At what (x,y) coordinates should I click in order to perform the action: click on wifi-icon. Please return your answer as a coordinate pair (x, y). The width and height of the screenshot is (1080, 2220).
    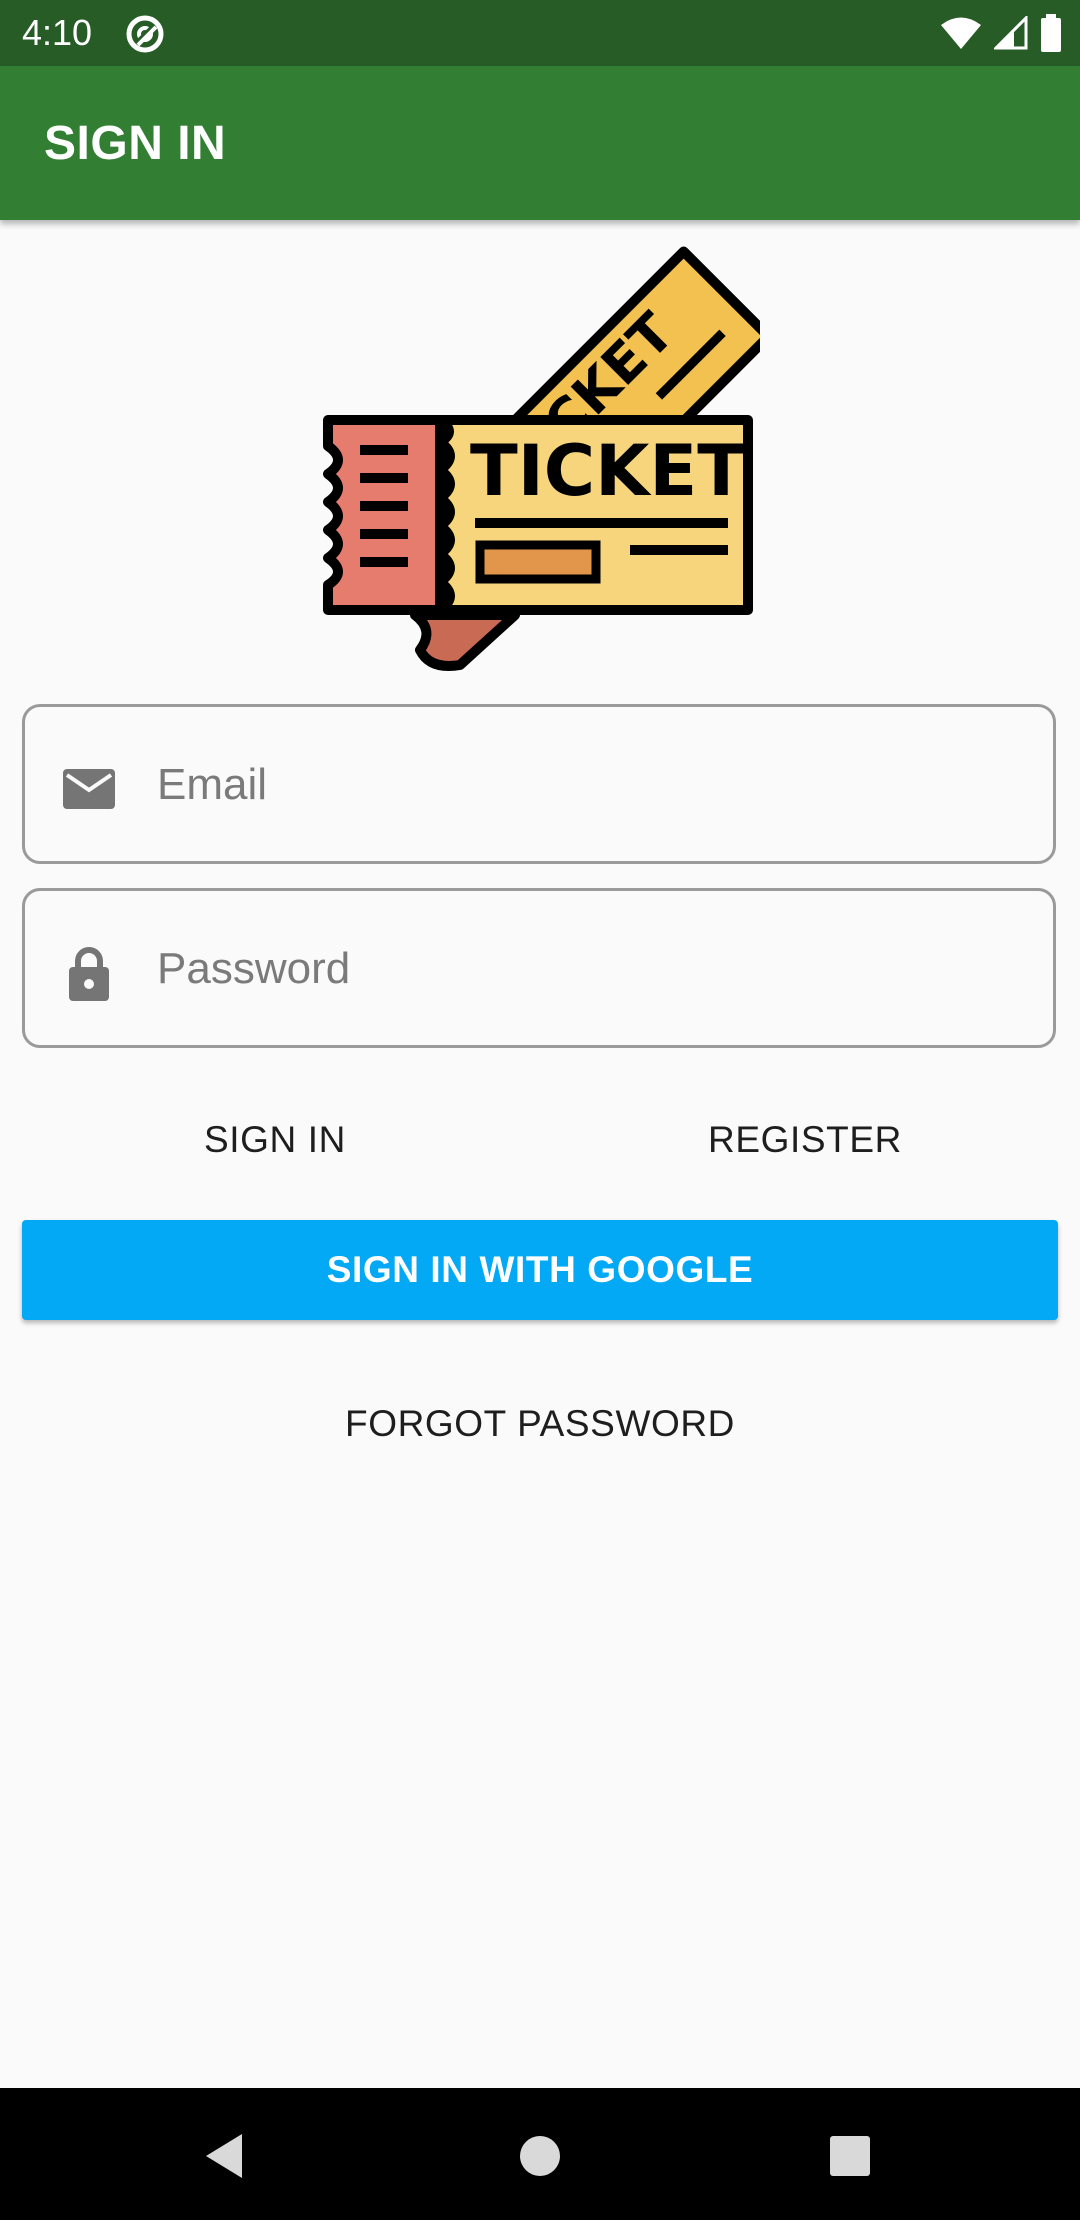
    Looking at the image, I should click on (961, 33).